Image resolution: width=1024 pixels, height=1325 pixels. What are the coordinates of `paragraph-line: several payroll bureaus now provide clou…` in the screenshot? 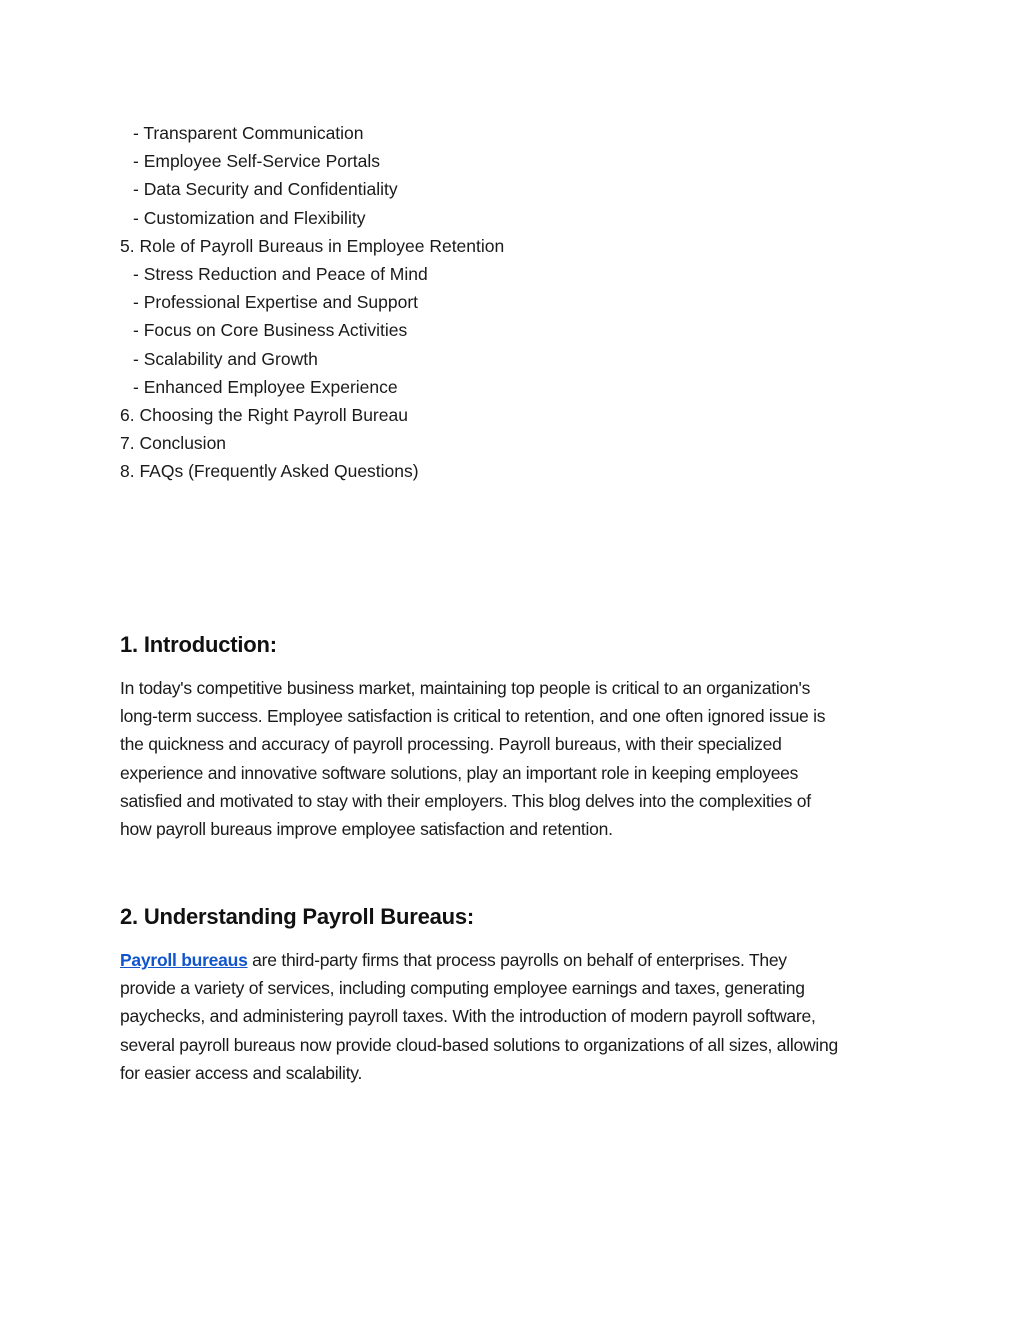 It's located at (479, 1044).